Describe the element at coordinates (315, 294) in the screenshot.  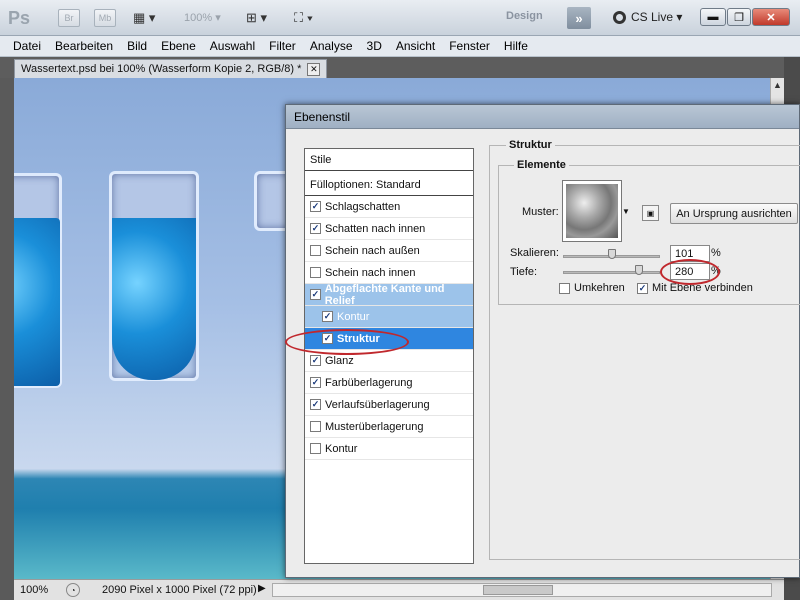
I see `checkbox-bevel-emboss: ✓` at that location.